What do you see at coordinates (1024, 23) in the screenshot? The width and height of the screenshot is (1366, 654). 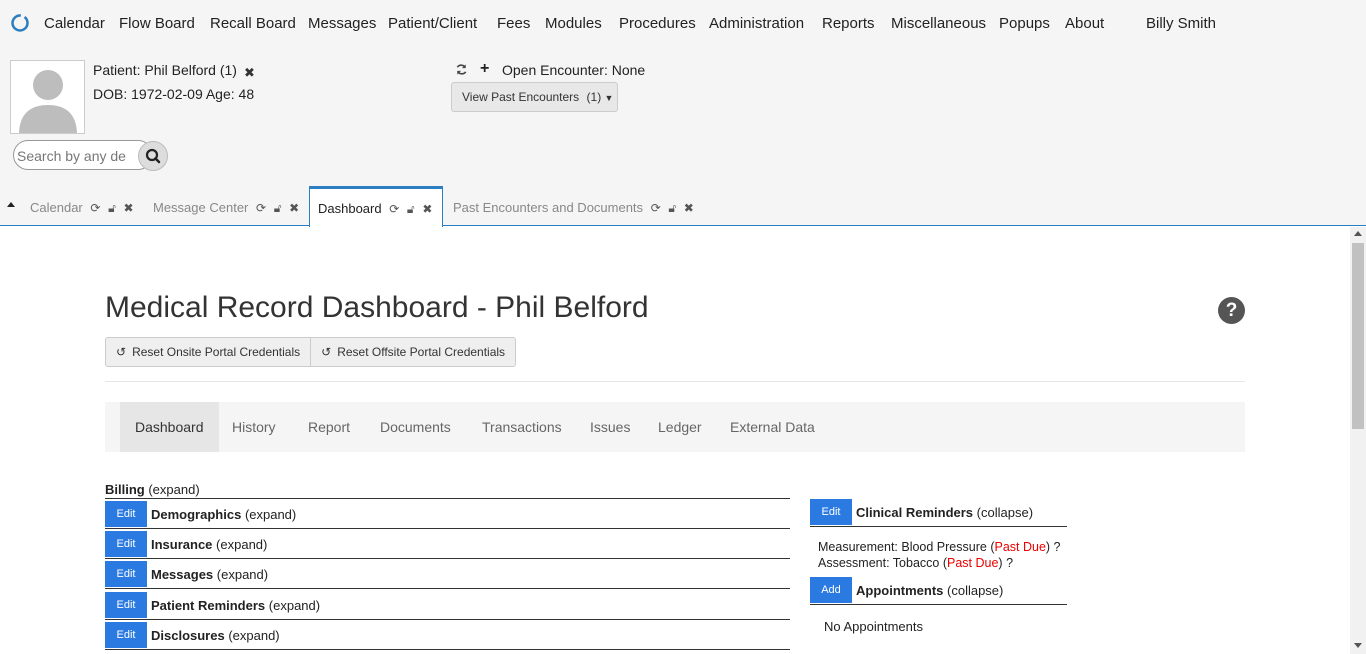 I see `menu-popups: Popups` at bounding box center [1024, 23].